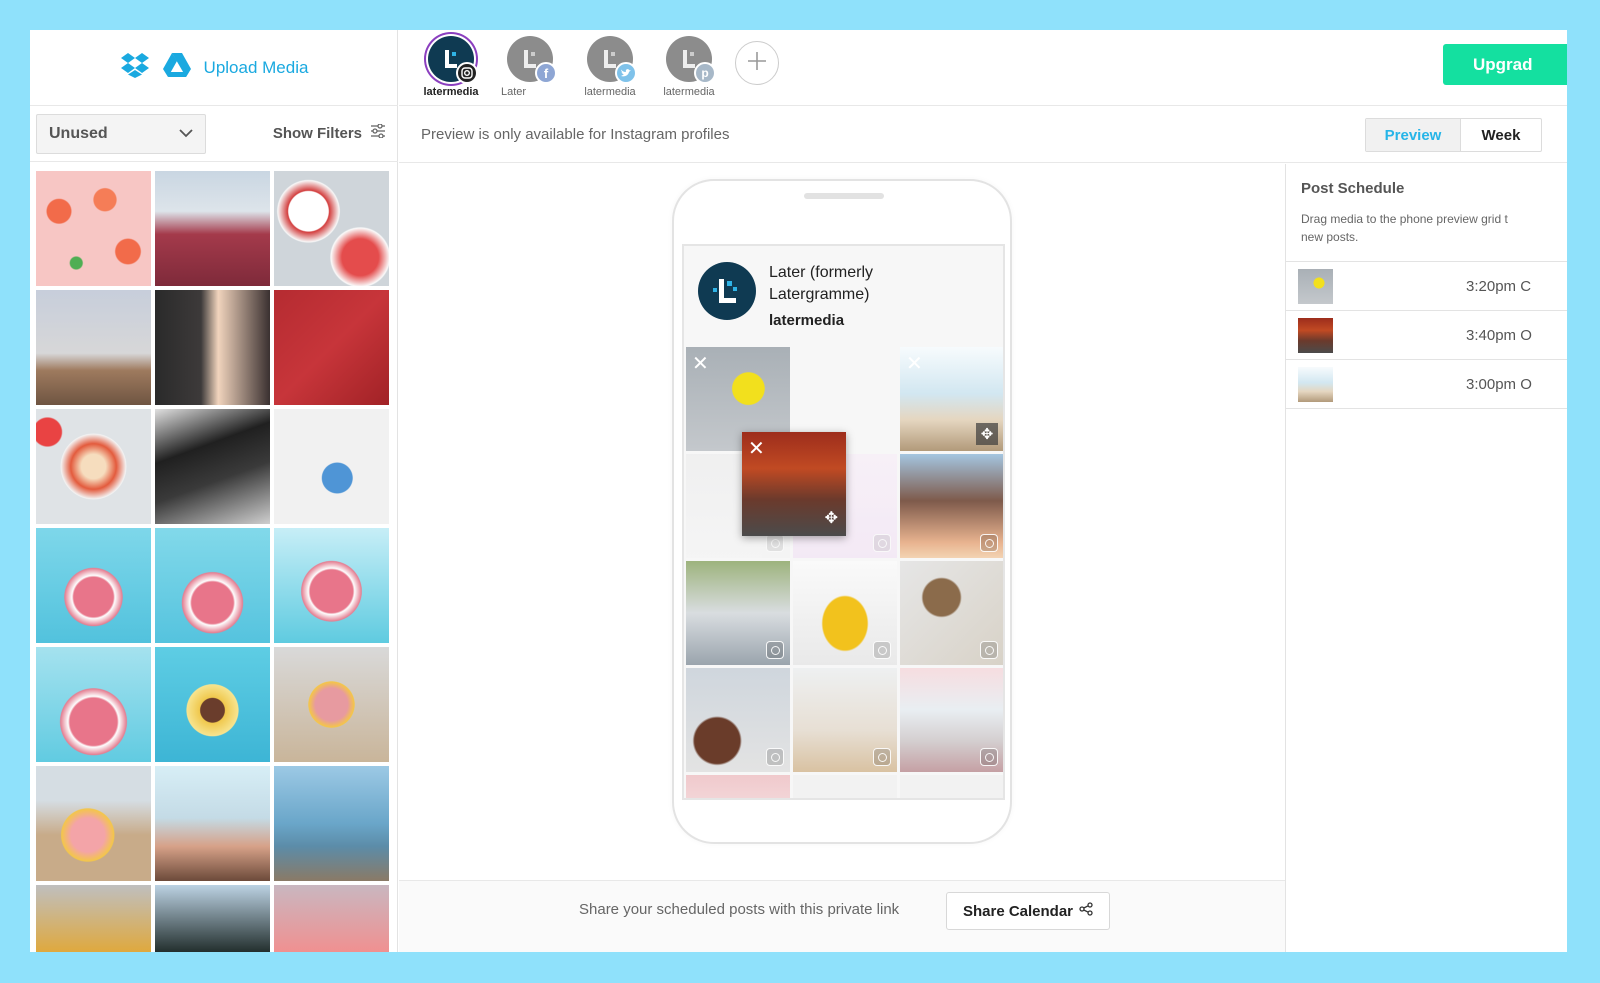 This screenshot has height=983, width=1600. I want to click on plus-icon, so click(757, 63).